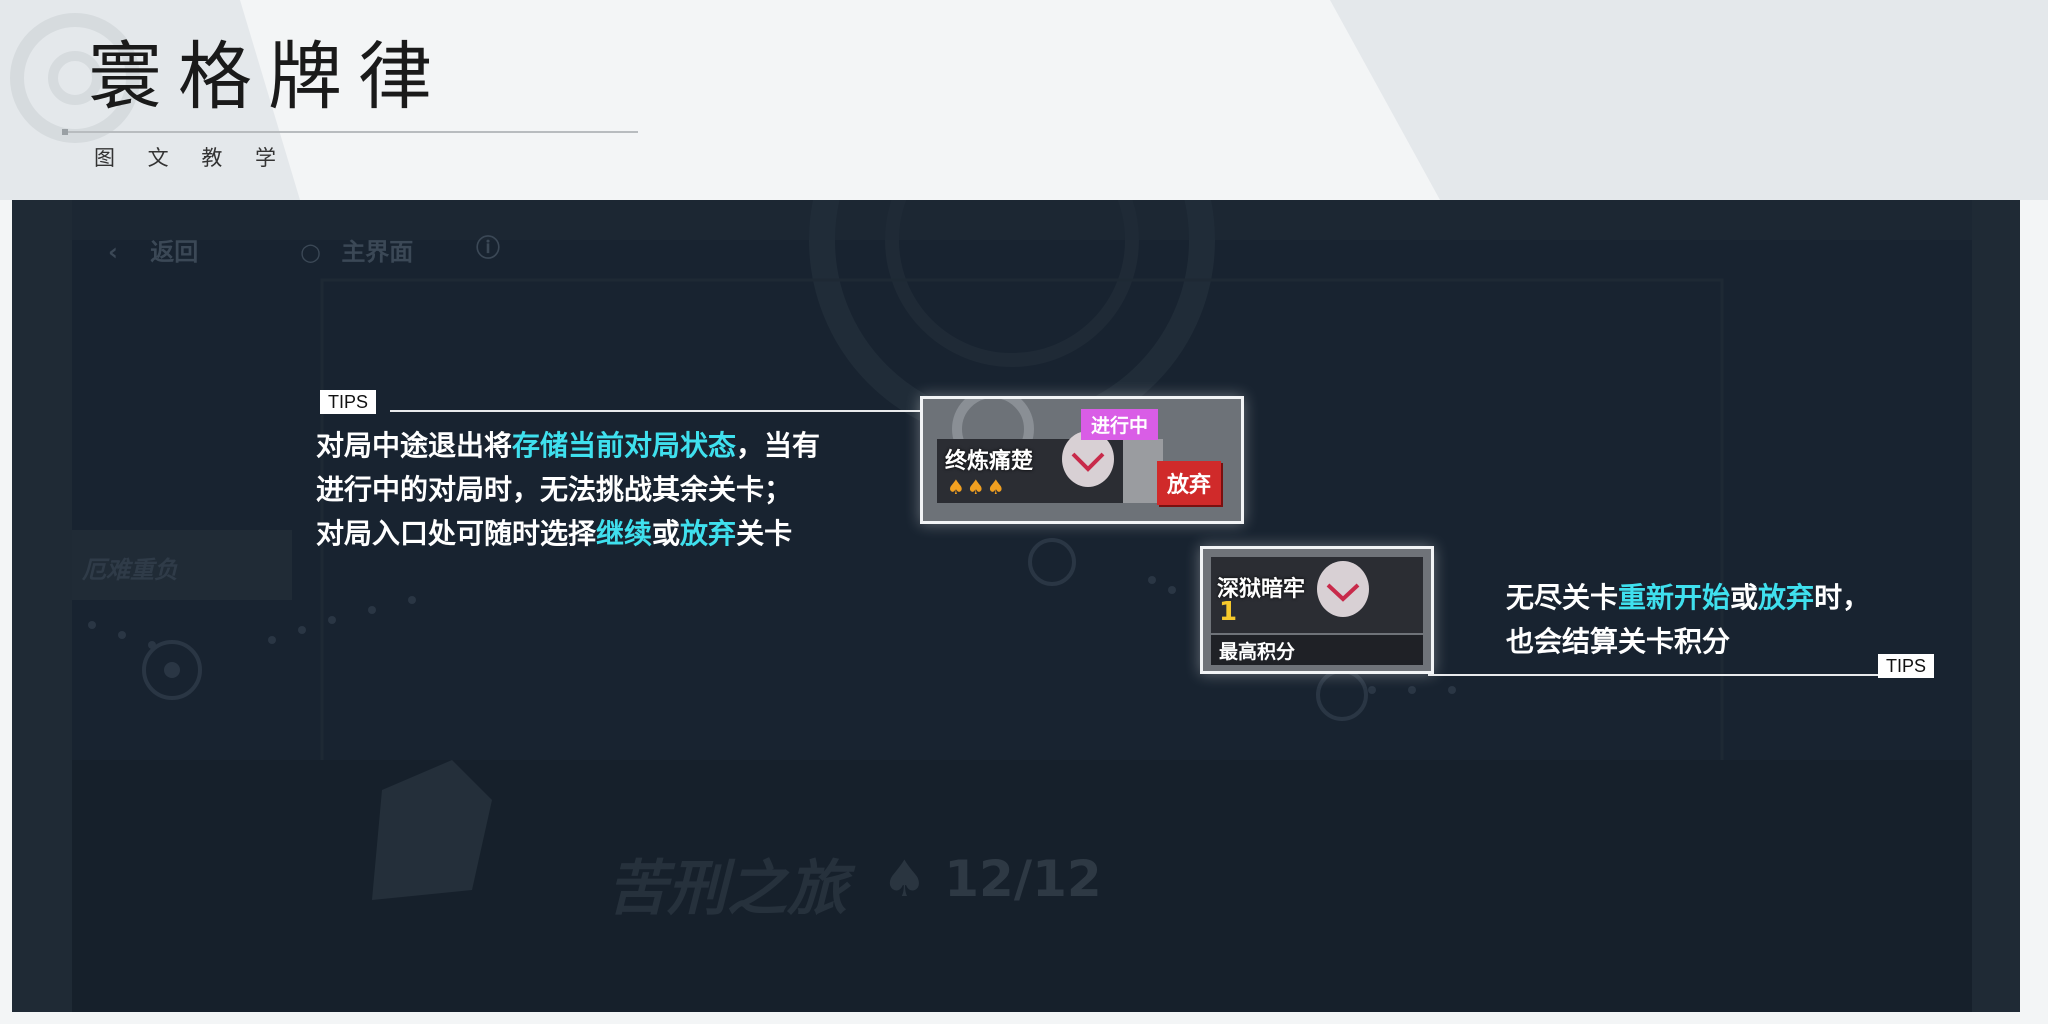  Describe the element at coordinates (554, 489) in the screenshot. I see `tip1-line2: 进行中的对局时，无法挑战其余关卡；` at that location.